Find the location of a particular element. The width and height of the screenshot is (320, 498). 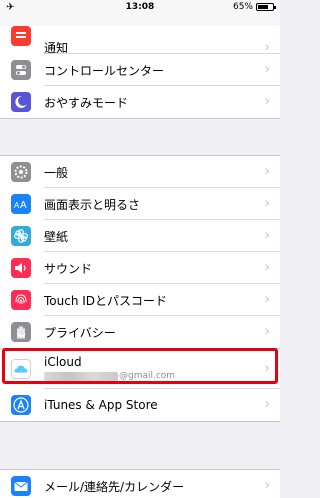

settings-row-itunes-app-store: iTunes & App Store › is located at coordinates (140, 405).